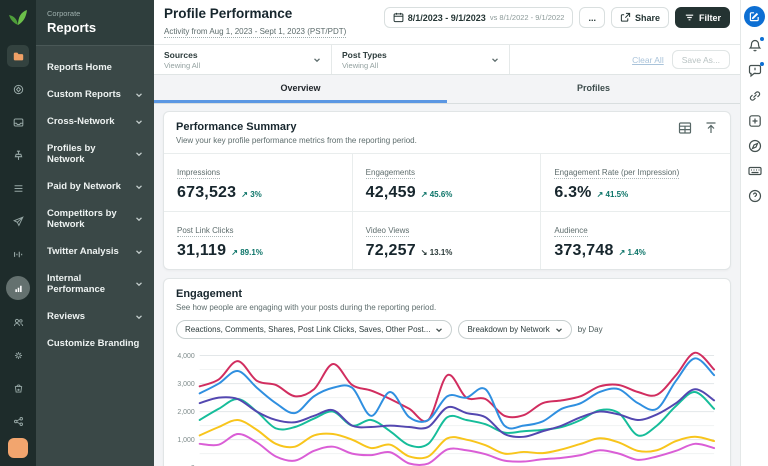 Image resolution: width=768 pixels, height=466 pixels. Describe the element at coordinates (755, 70) in the screenshot. I see `feedback-comment-icon` at that location.